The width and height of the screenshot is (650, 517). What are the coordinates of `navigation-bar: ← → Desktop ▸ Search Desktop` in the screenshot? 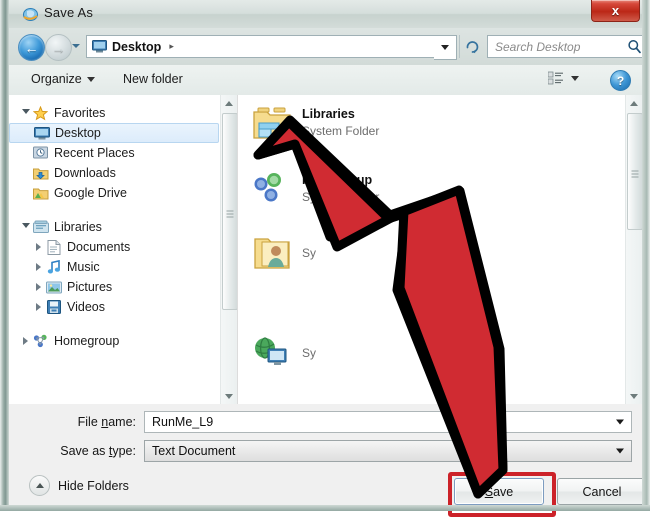 It's located at (328, 46).